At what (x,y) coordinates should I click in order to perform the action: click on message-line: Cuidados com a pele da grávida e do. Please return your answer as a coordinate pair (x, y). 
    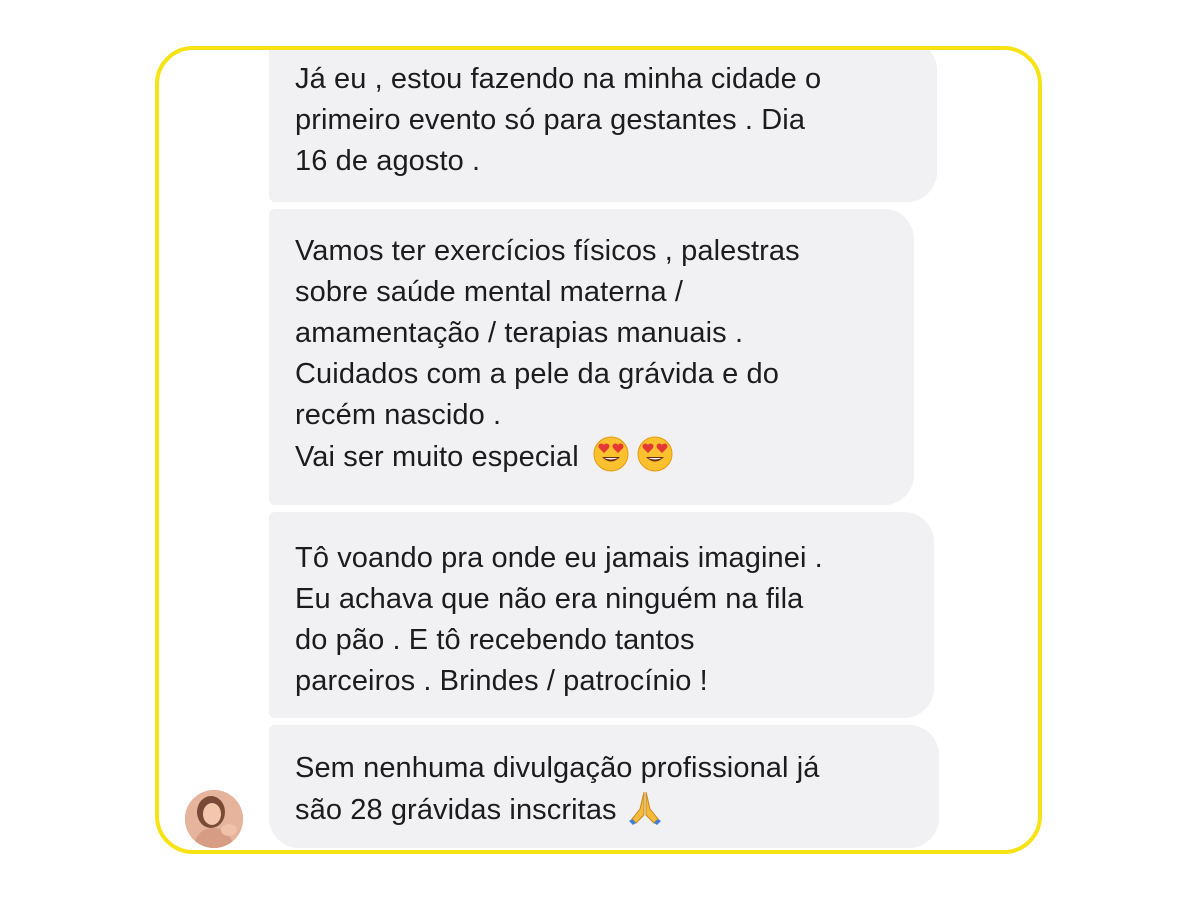
    Looking at the image, I should click on (537, 374).